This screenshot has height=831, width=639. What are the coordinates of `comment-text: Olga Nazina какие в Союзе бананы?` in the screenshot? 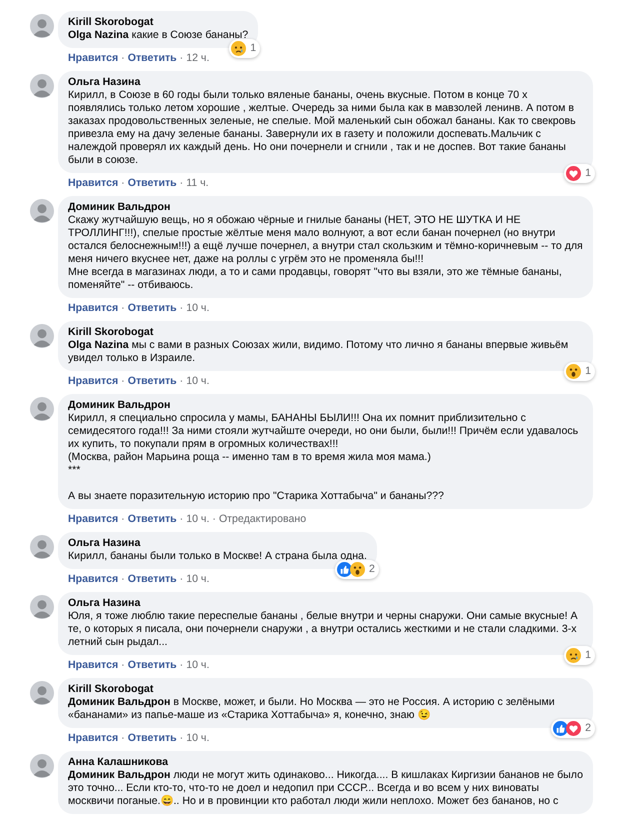 It's located at (158, 35).